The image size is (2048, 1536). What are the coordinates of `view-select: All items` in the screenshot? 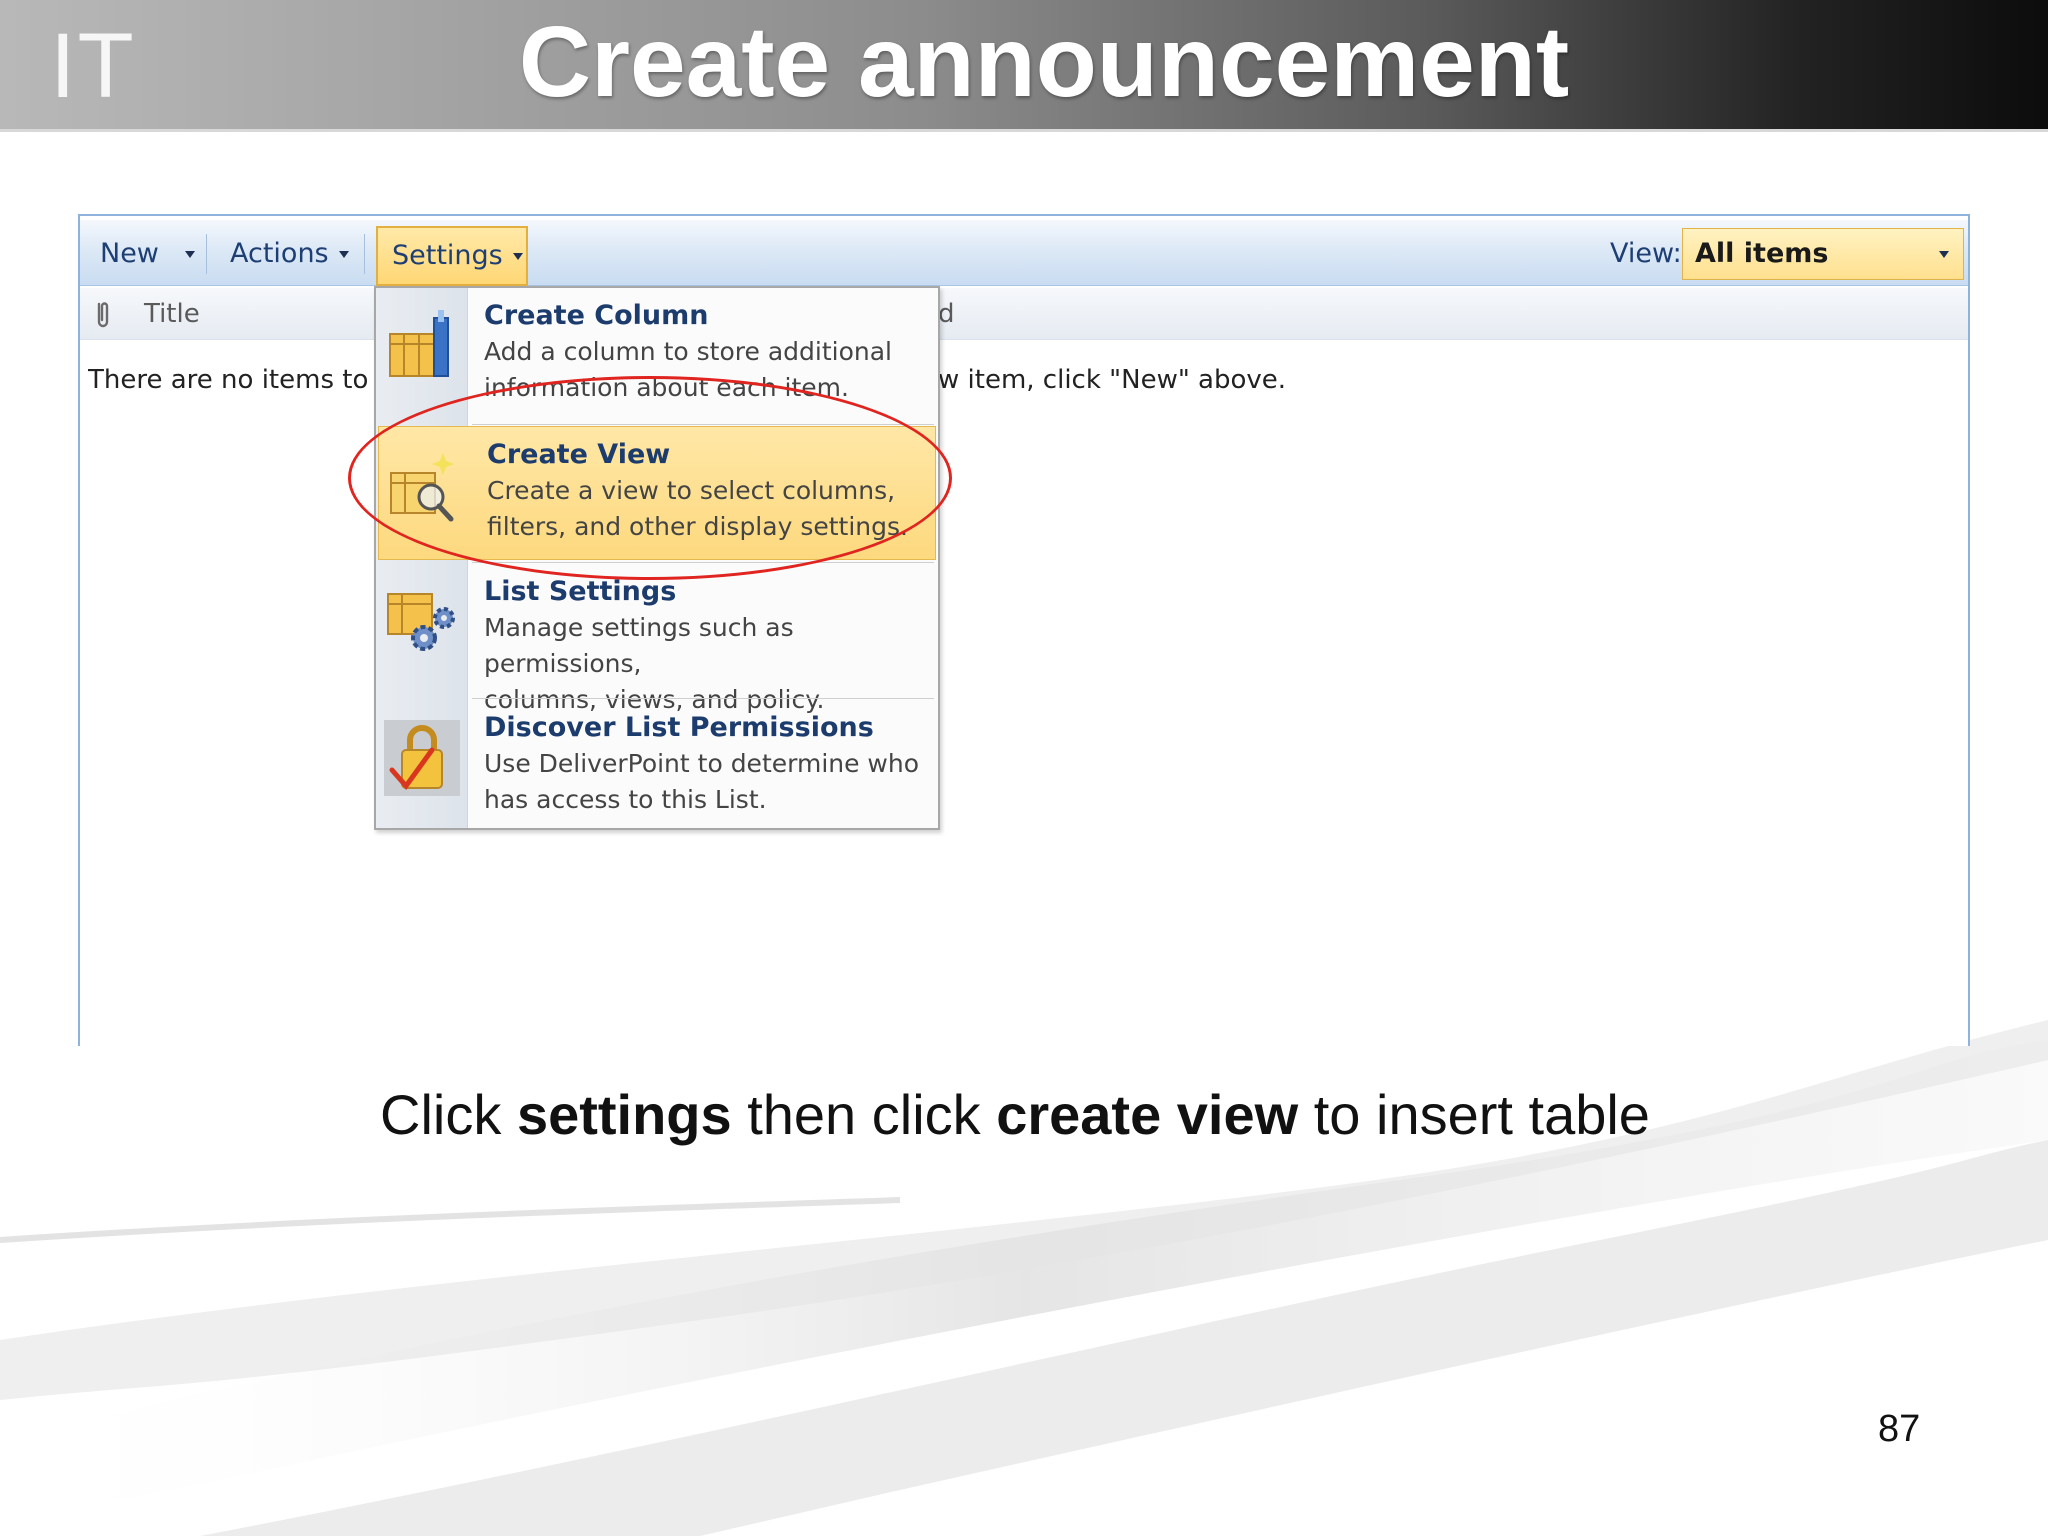 It's located at (1823, 254).